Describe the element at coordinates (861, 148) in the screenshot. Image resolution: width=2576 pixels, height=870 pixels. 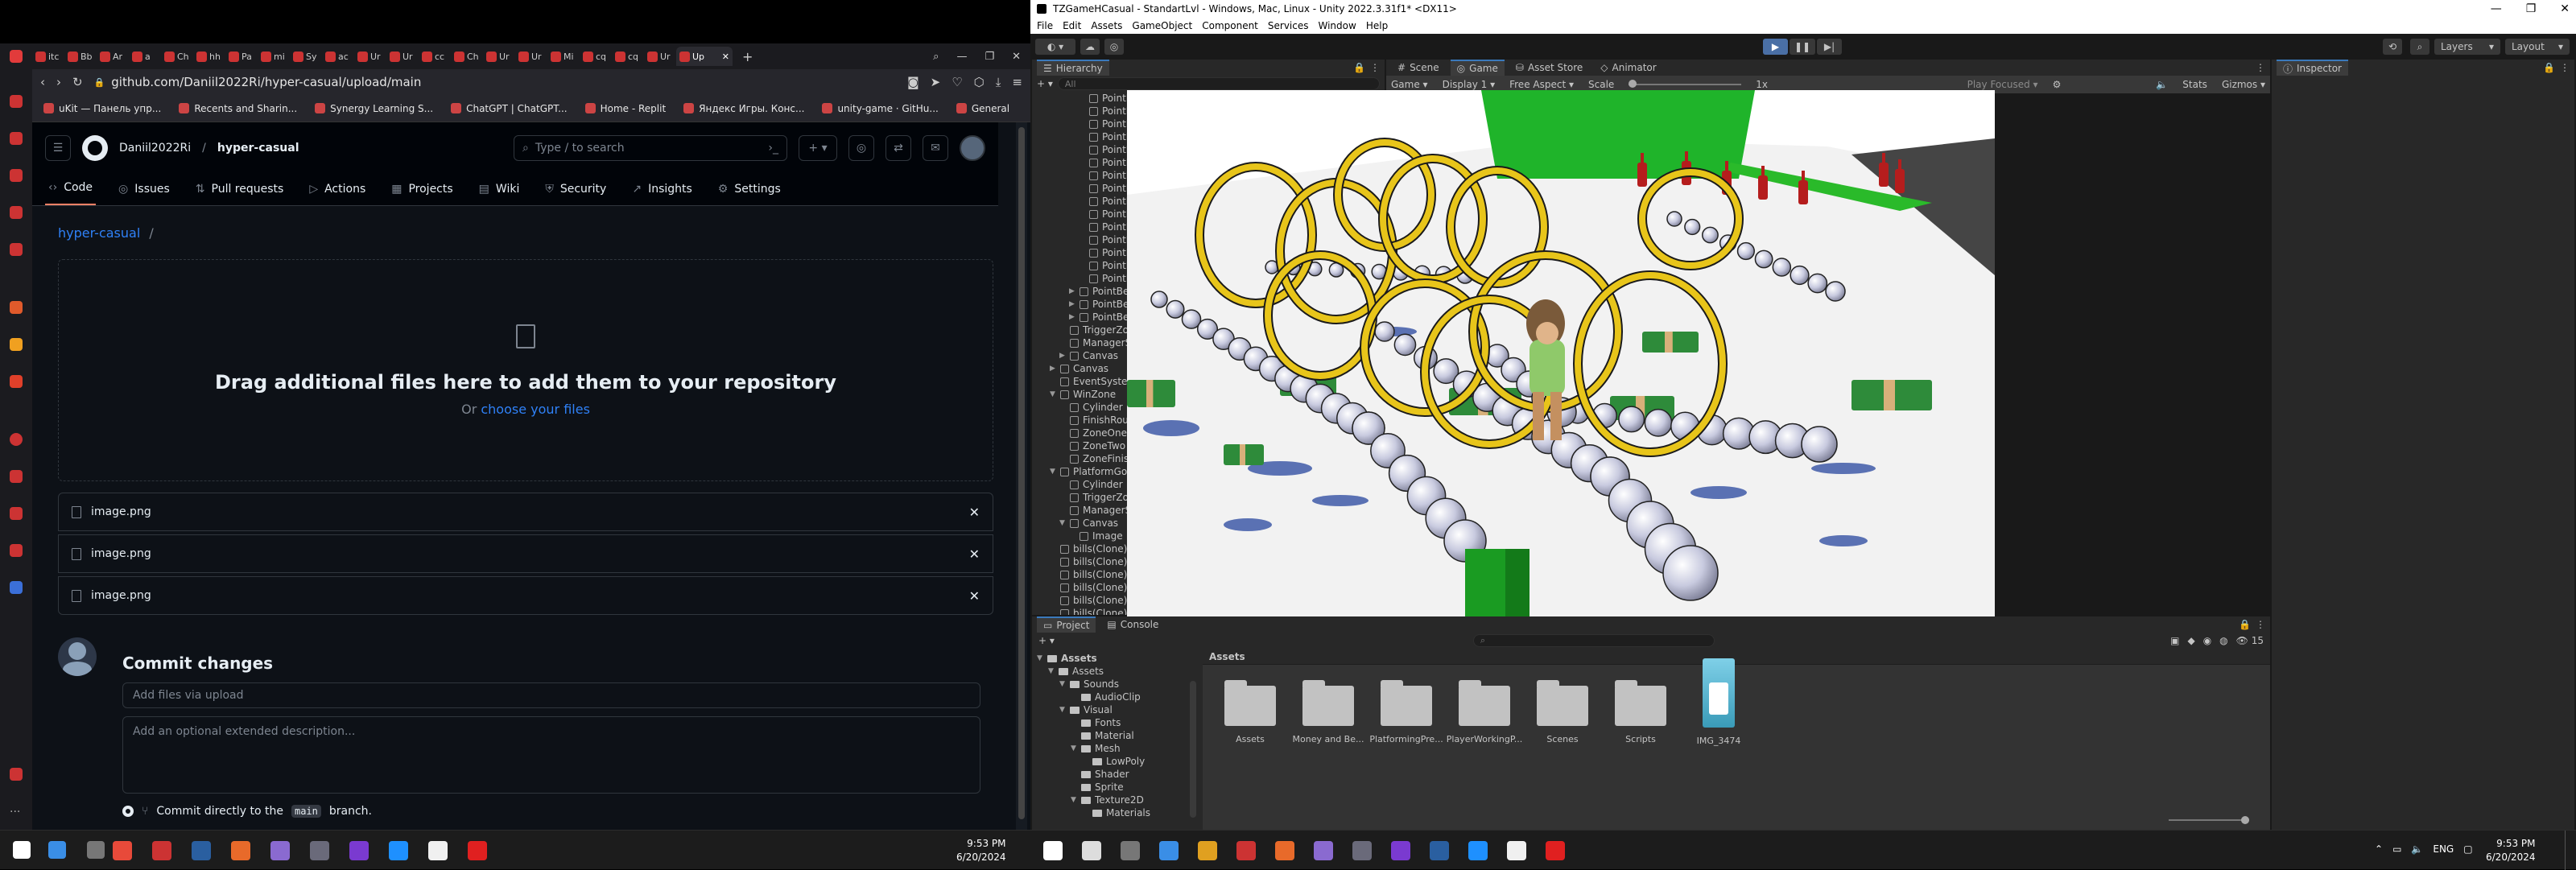
I see `issues-icon: ◎` at that location.